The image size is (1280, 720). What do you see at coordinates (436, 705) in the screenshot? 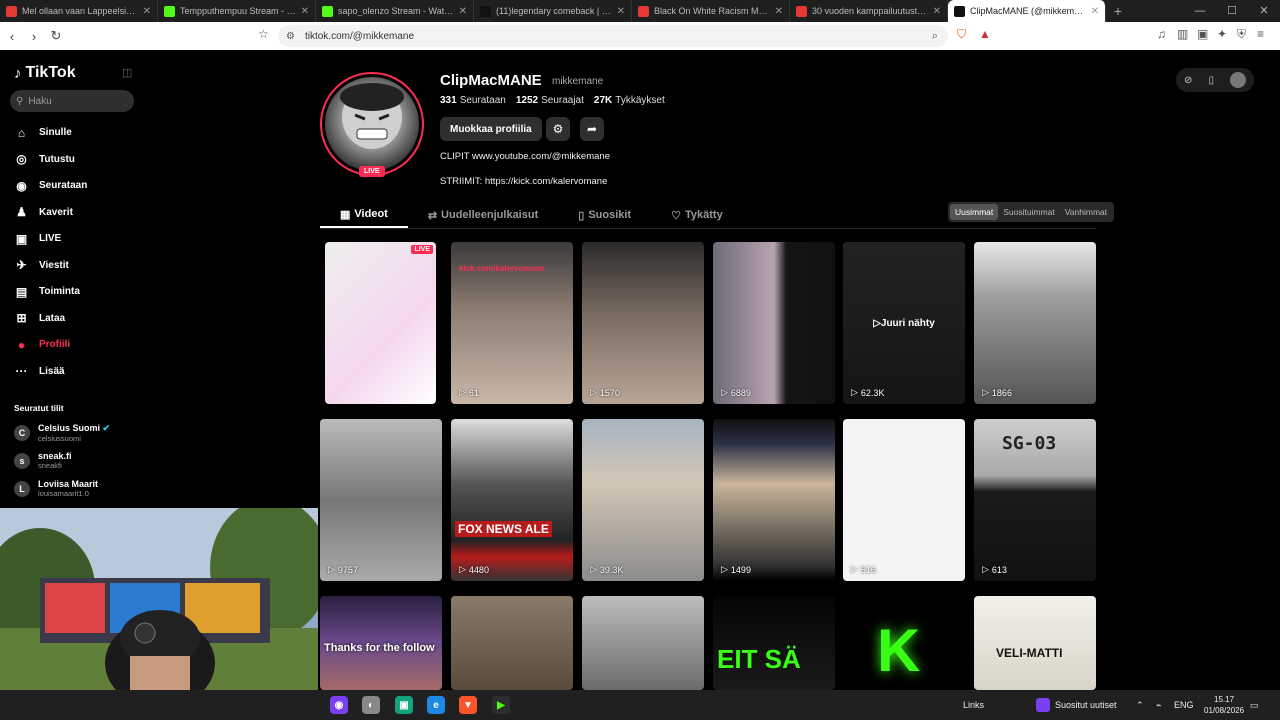
I see `edge-icon: e` at bounding box center [436, 705].